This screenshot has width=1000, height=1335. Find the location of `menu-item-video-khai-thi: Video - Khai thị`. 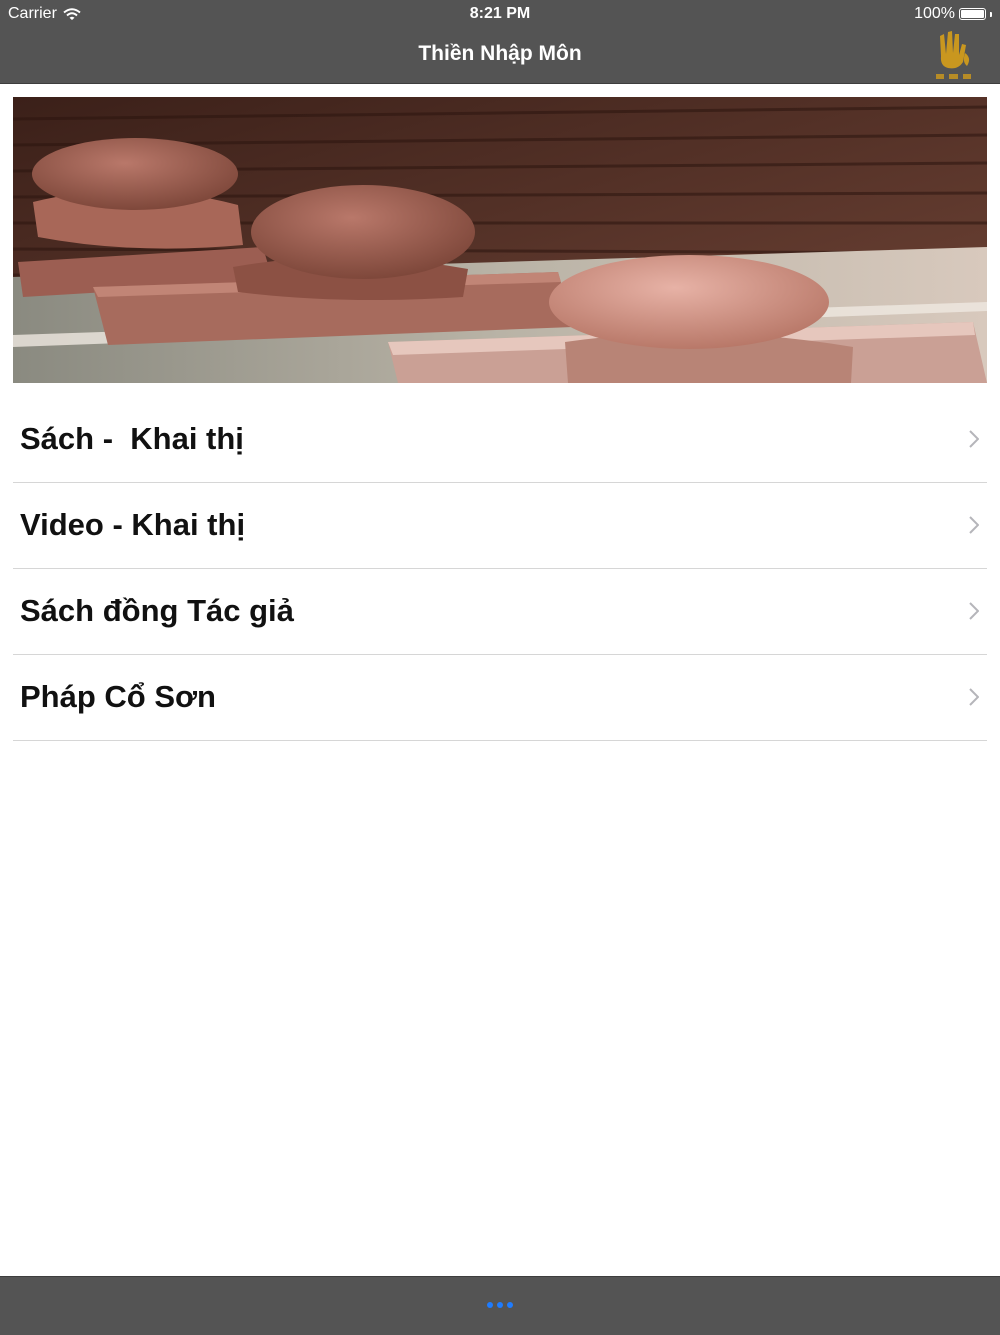

menu-item-video-khai-thi: Video - Khai thị is located at coordinates (500, 526).